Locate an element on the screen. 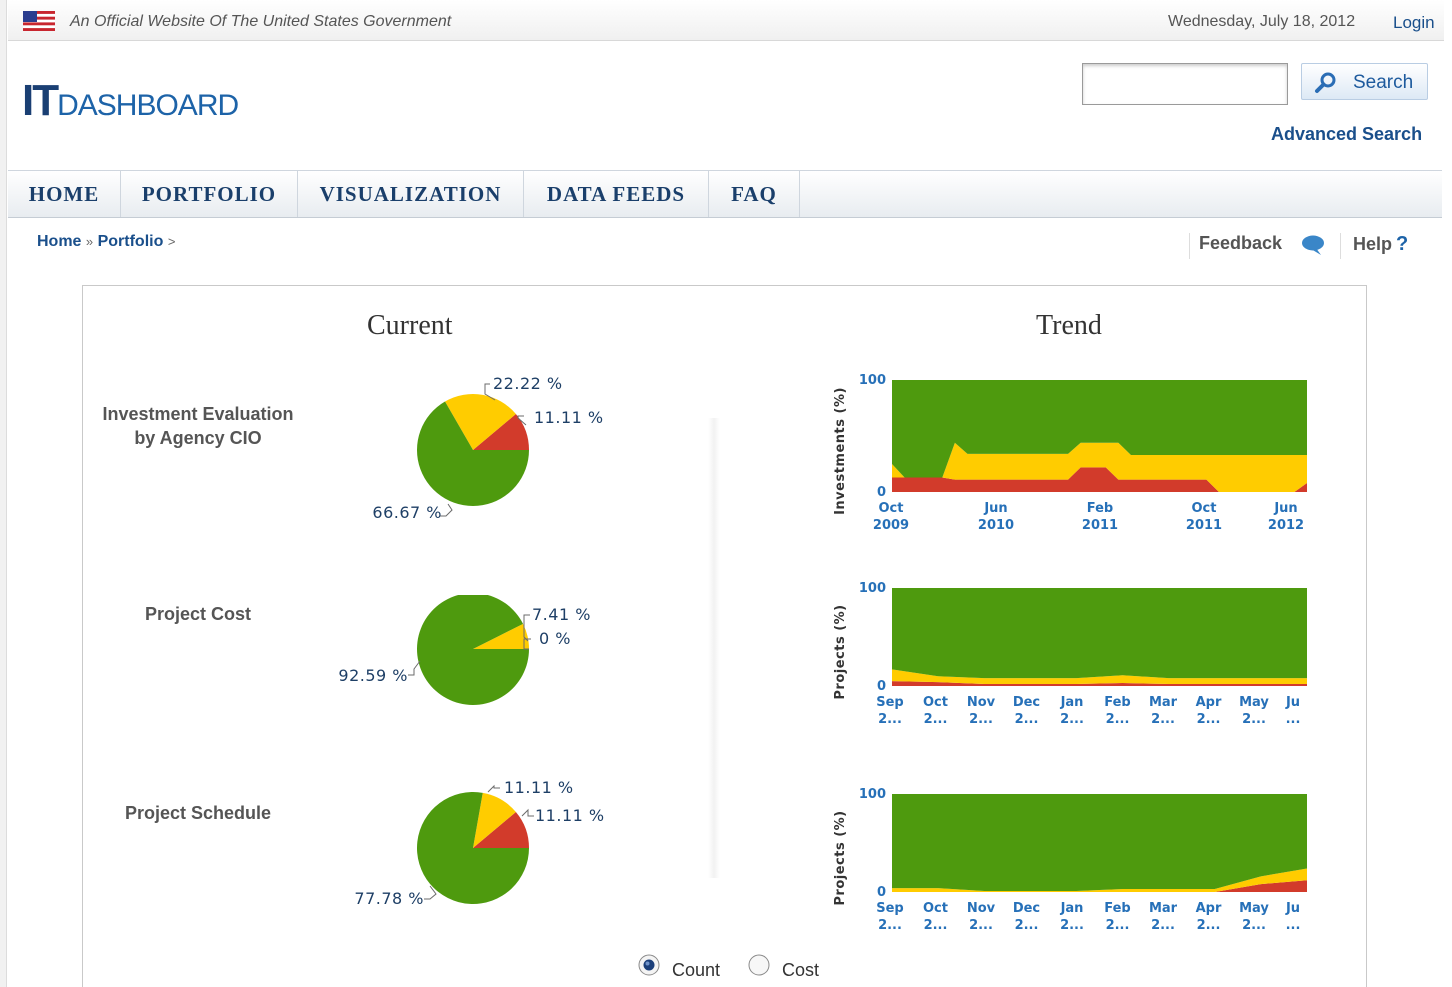 The height and width of the screenshot is (987, 1452). feedback-link: Feedback is located at coordinates (1256, 246).